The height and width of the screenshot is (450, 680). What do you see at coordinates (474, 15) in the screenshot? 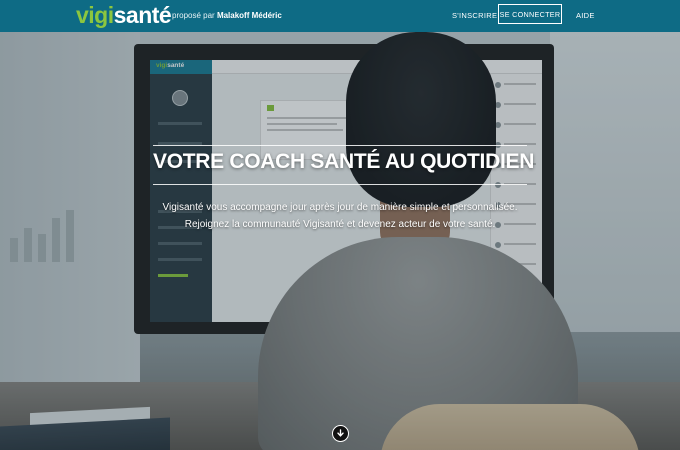
I see `signup-link: S'INSCRIRE` at bounding box center [474, 15].